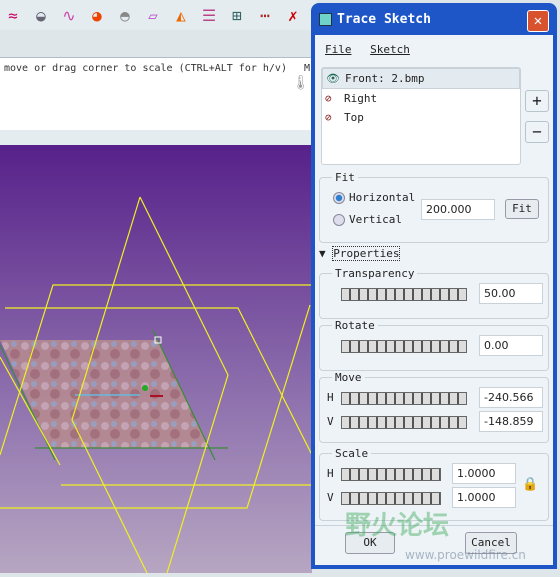  I want to click on trace-image, so click(105, 394).